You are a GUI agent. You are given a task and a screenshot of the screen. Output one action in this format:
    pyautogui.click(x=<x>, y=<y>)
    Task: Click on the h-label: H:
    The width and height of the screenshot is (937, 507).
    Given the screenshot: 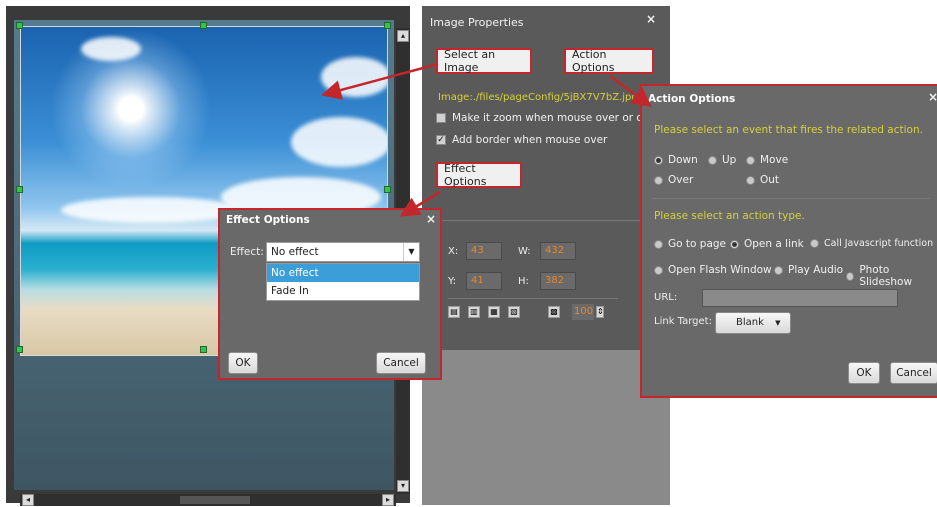 What is the action you would take?
    pyautogui.click(x=523, y=281)
    